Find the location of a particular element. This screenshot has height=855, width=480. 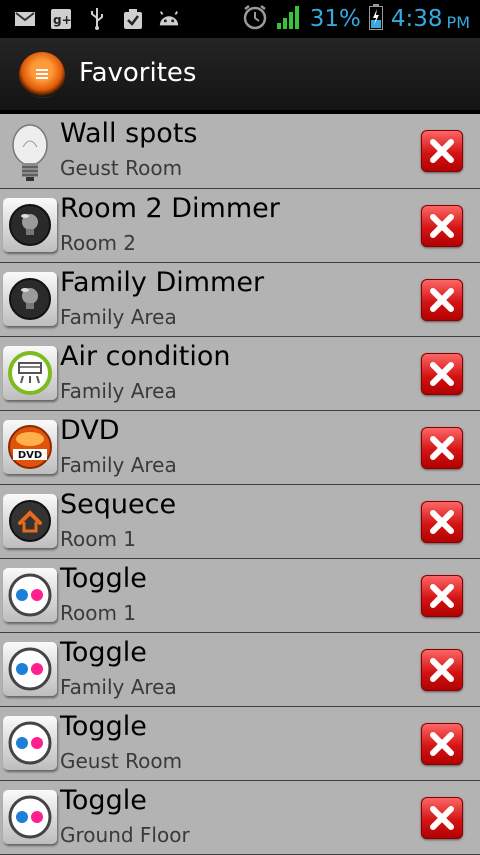

battery-percent: 31% is located at coordinates (335, 19).